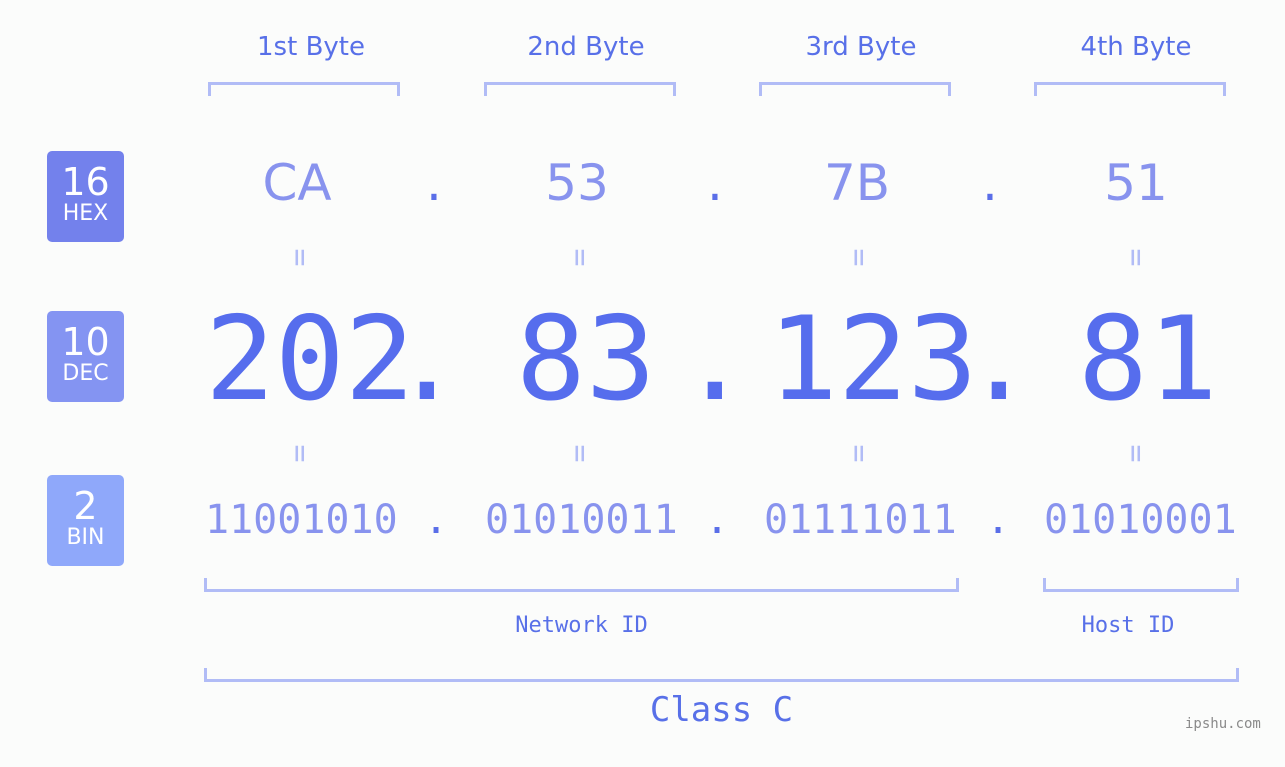 This screenshot has height=767, width=1285. Describe the element at coordinates (857, 183) in the screenshot. I see `hex-value-3: 7B` at that location.